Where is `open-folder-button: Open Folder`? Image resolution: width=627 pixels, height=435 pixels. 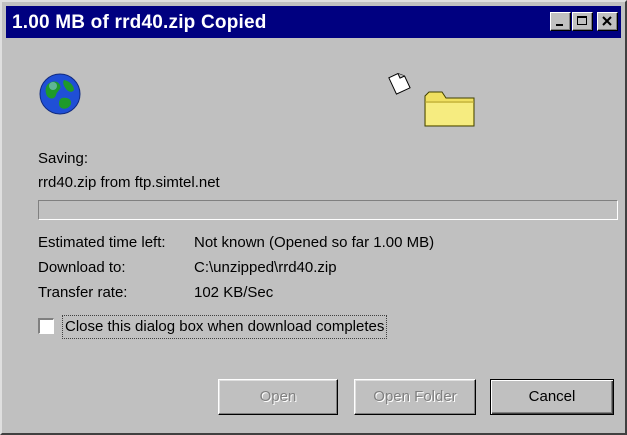 open-folder-button: Open Folder is located at coordinates (415, 397).